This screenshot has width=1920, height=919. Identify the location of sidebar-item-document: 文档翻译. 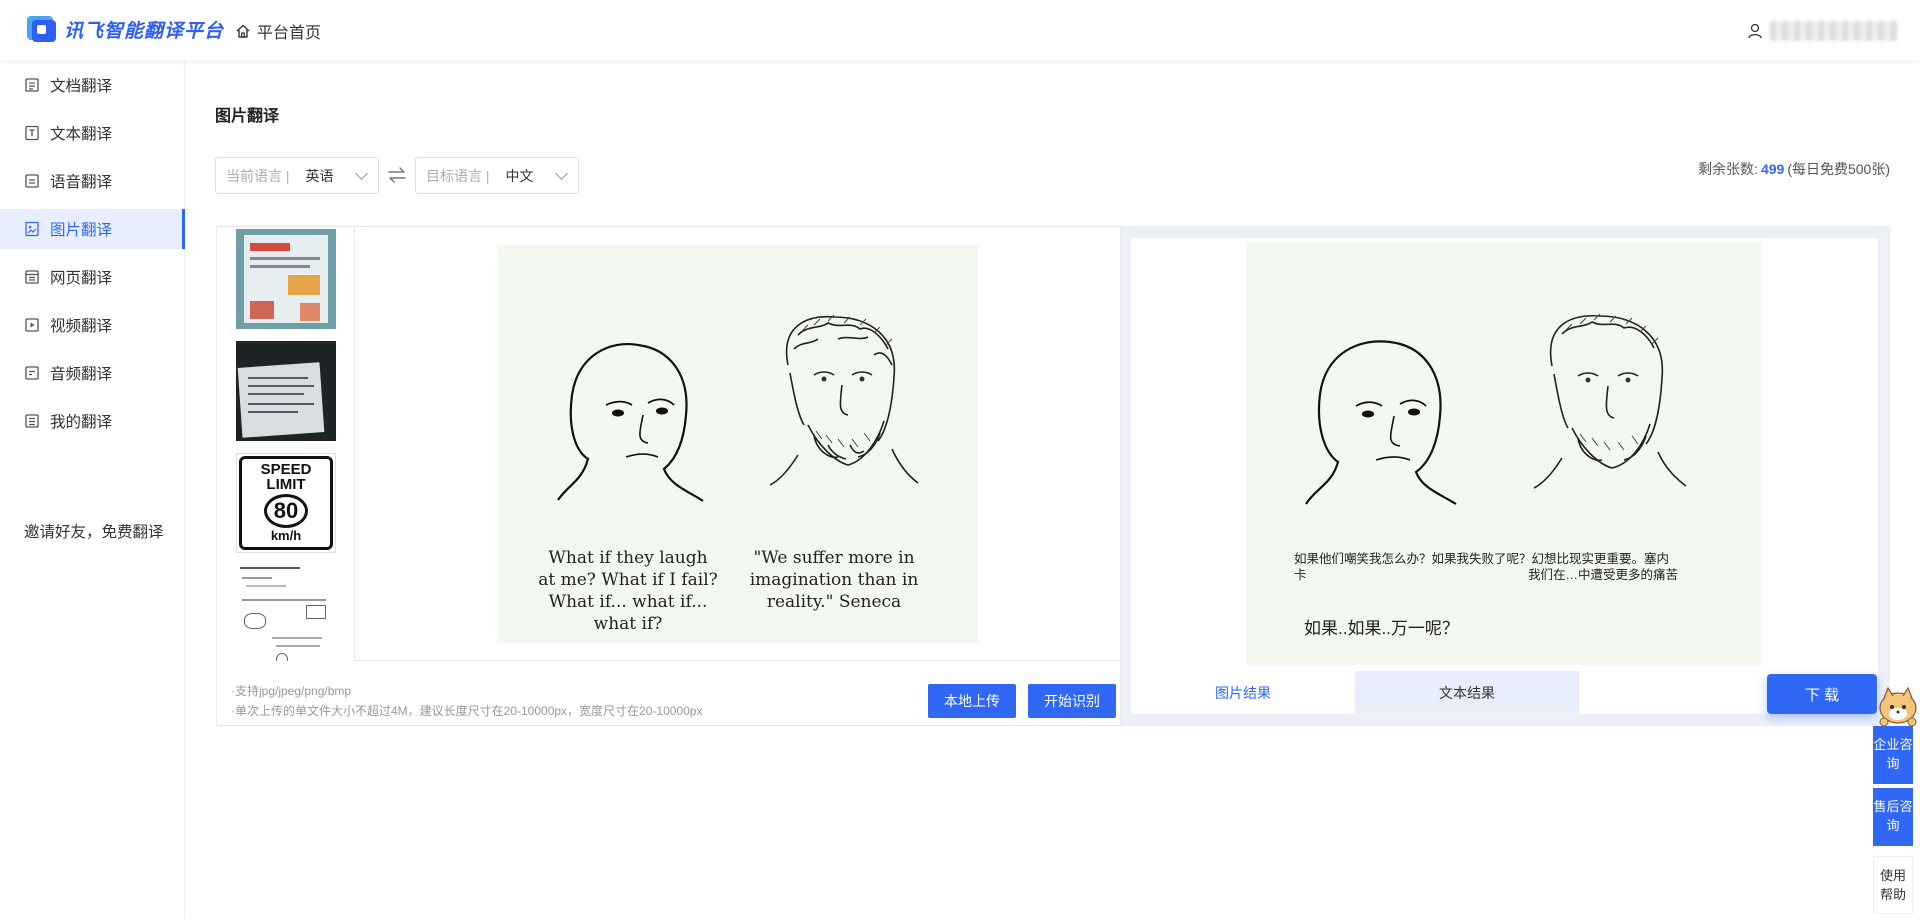
(92, 85).